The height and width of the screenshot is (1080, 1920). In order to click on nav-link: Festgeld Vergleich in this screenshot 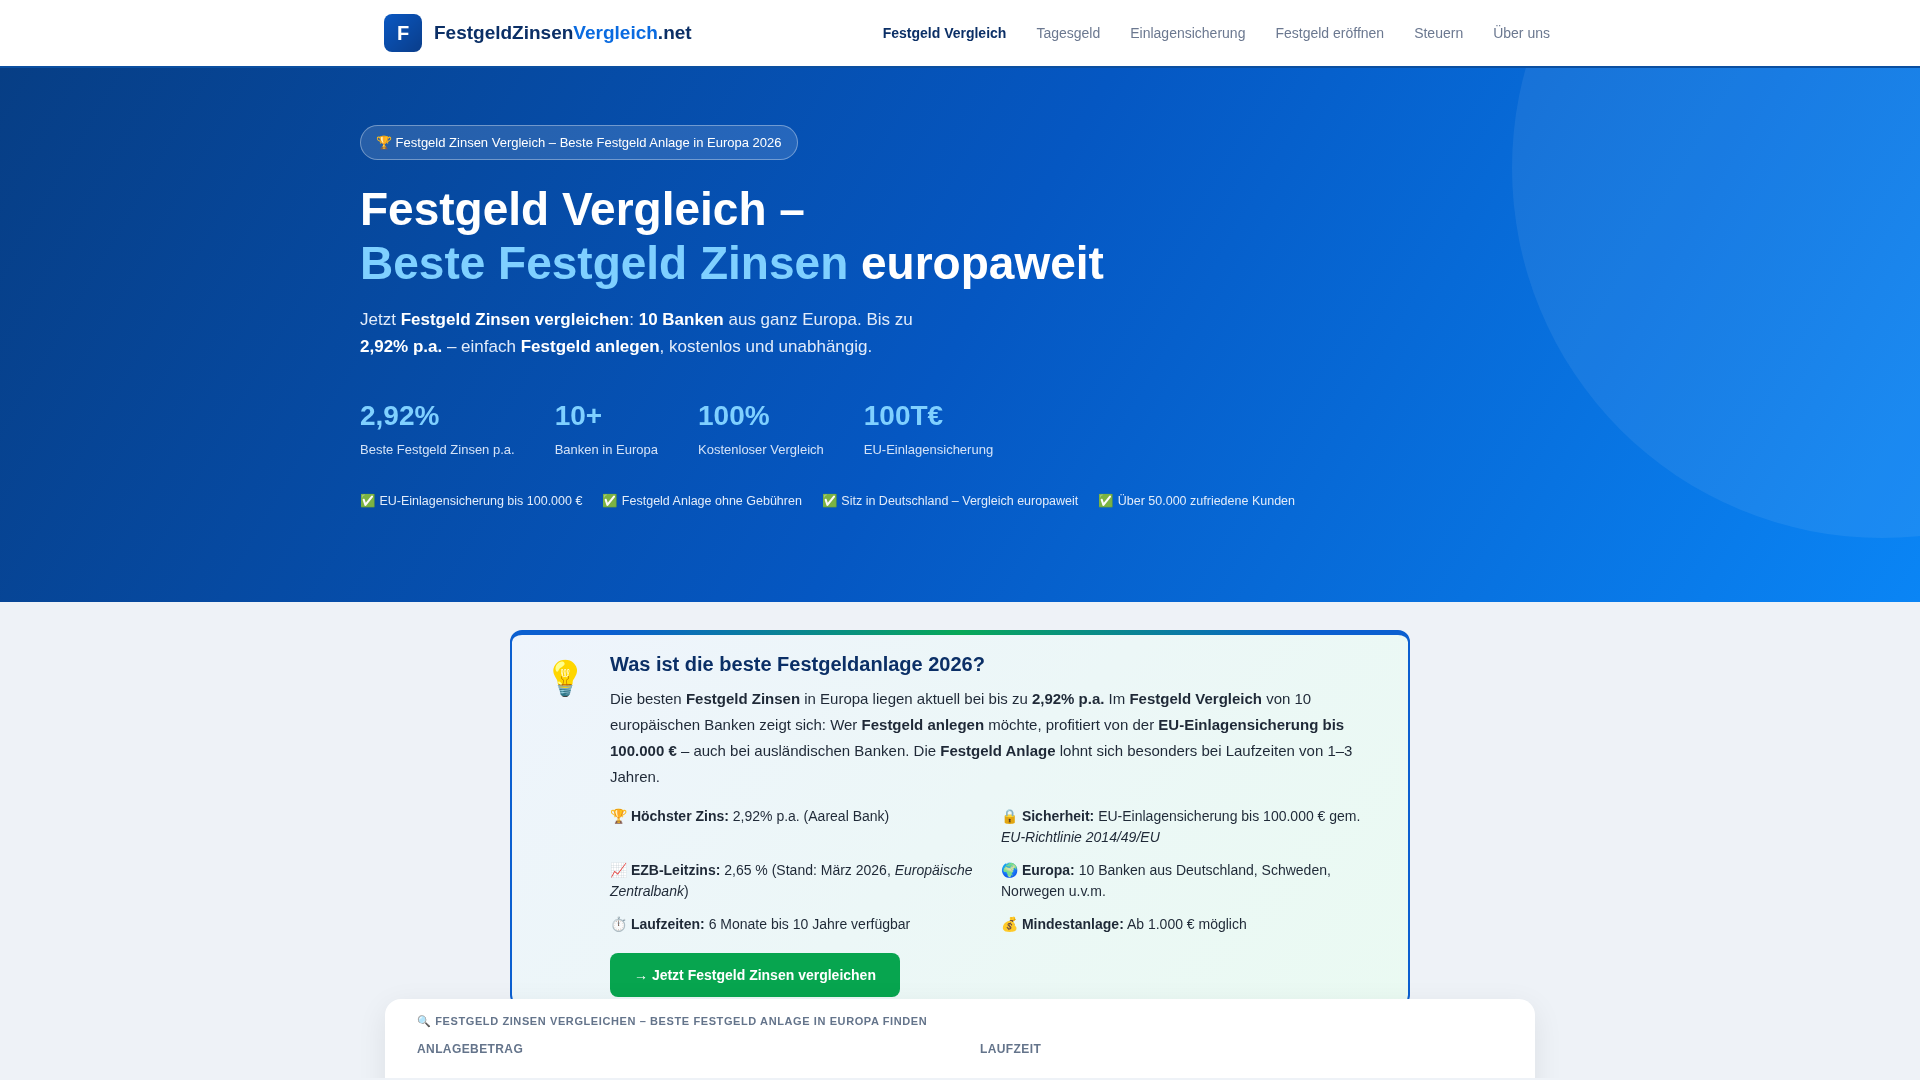, I will do `click(944, 33)`.